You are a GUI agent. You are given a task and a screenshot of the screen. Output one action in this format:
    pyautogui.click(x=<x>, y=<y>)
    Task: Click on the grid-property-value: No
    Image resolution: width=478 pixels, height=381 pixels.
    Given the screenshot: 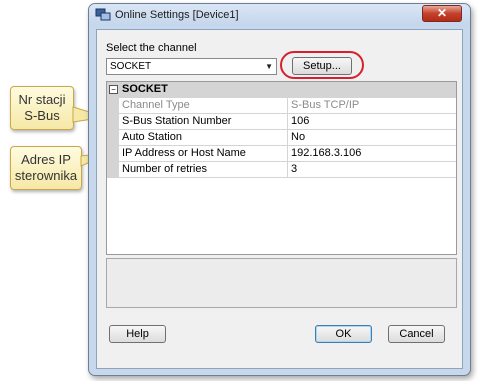 What is the action you would take?
    pyautogui.click(x=372, y=137)
    